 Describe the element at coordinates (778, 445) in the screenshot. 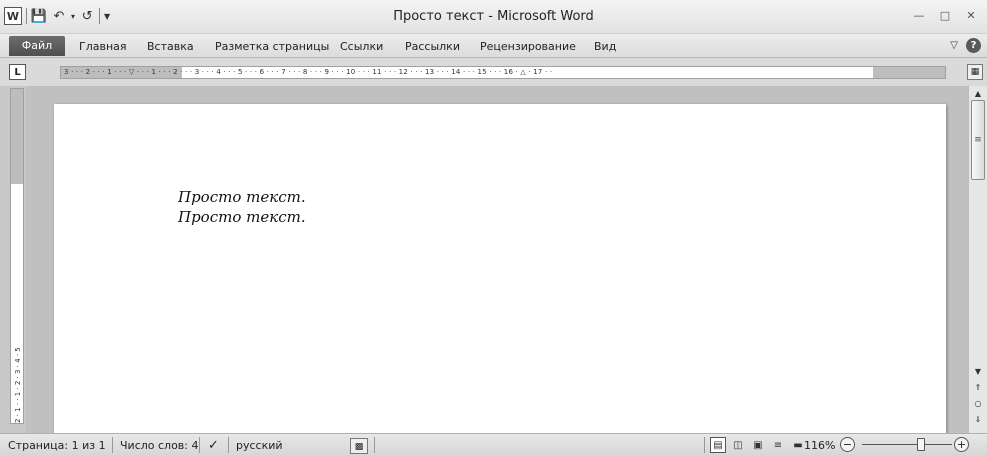

I see `outline-icon: ≡` at that location.